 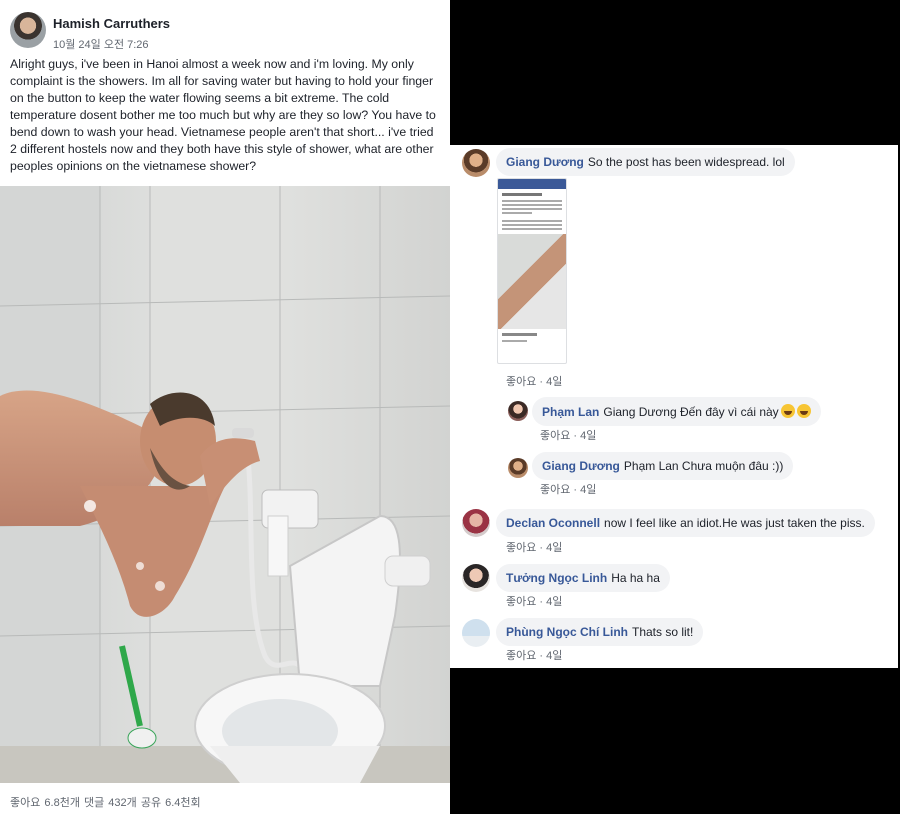 What do you see at coordinates (553, 523) in the screenshot?
I see `commenter-name: Declan Oconnell` at bounding box center [553, 523].